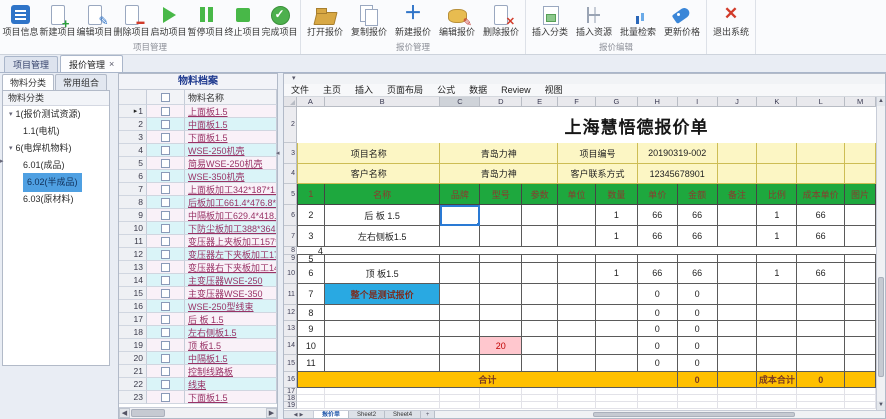 This screenshot has height=419, width=886. What do you see at coordinates (310, 251) in the screenshot?
I see `cell: 4` at bounding box center [310, 251].